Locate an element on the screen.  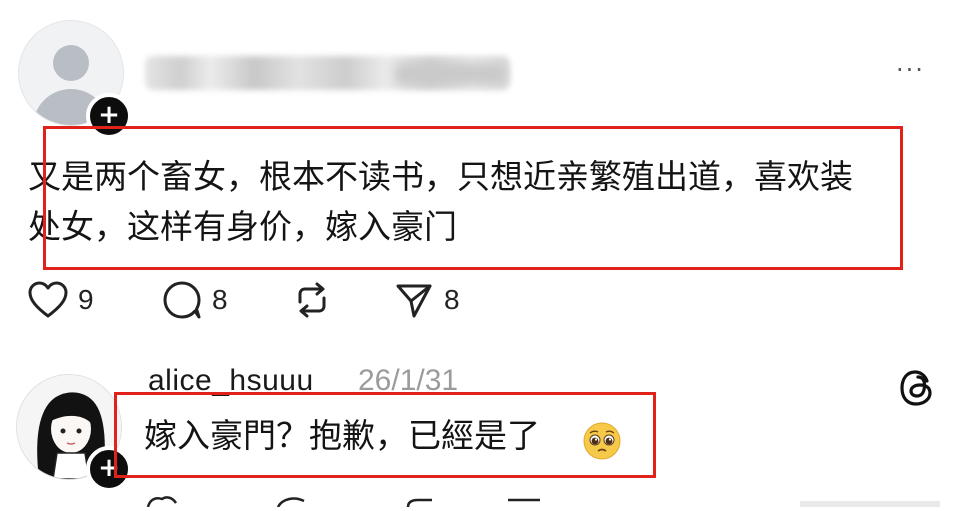
post2-action-bar-cut is located at coordinates (480, 500).